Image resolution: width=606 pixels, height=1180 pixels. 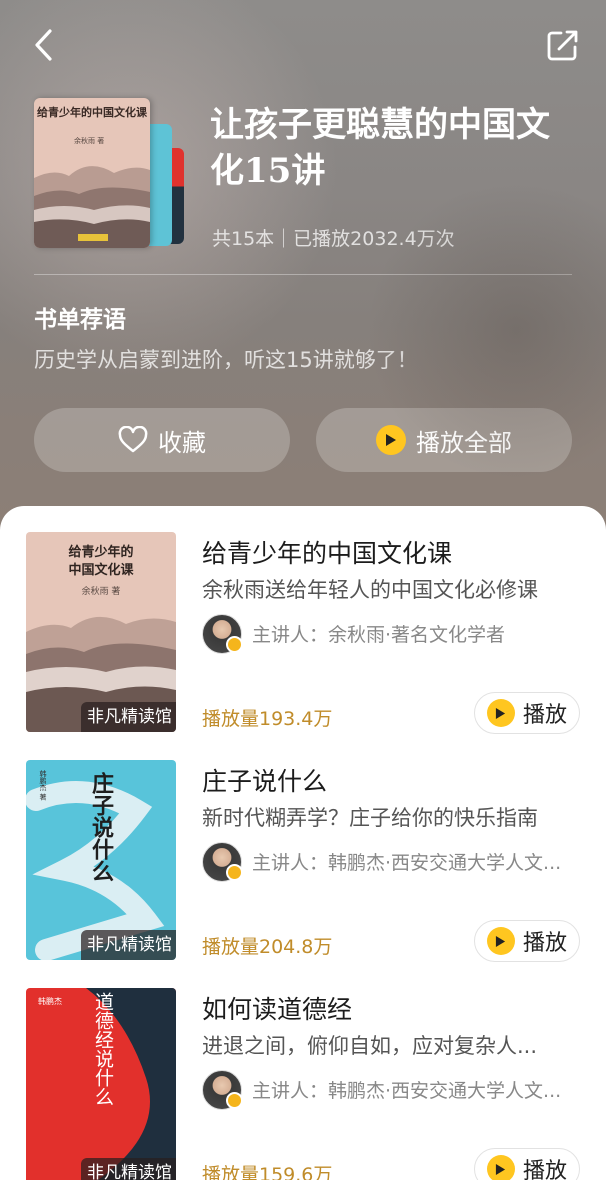 What do you see at coordinates (101, 592) in the screenshot?
I see `cover-author: 余秋雨 著` at bounding box center [101, 592].